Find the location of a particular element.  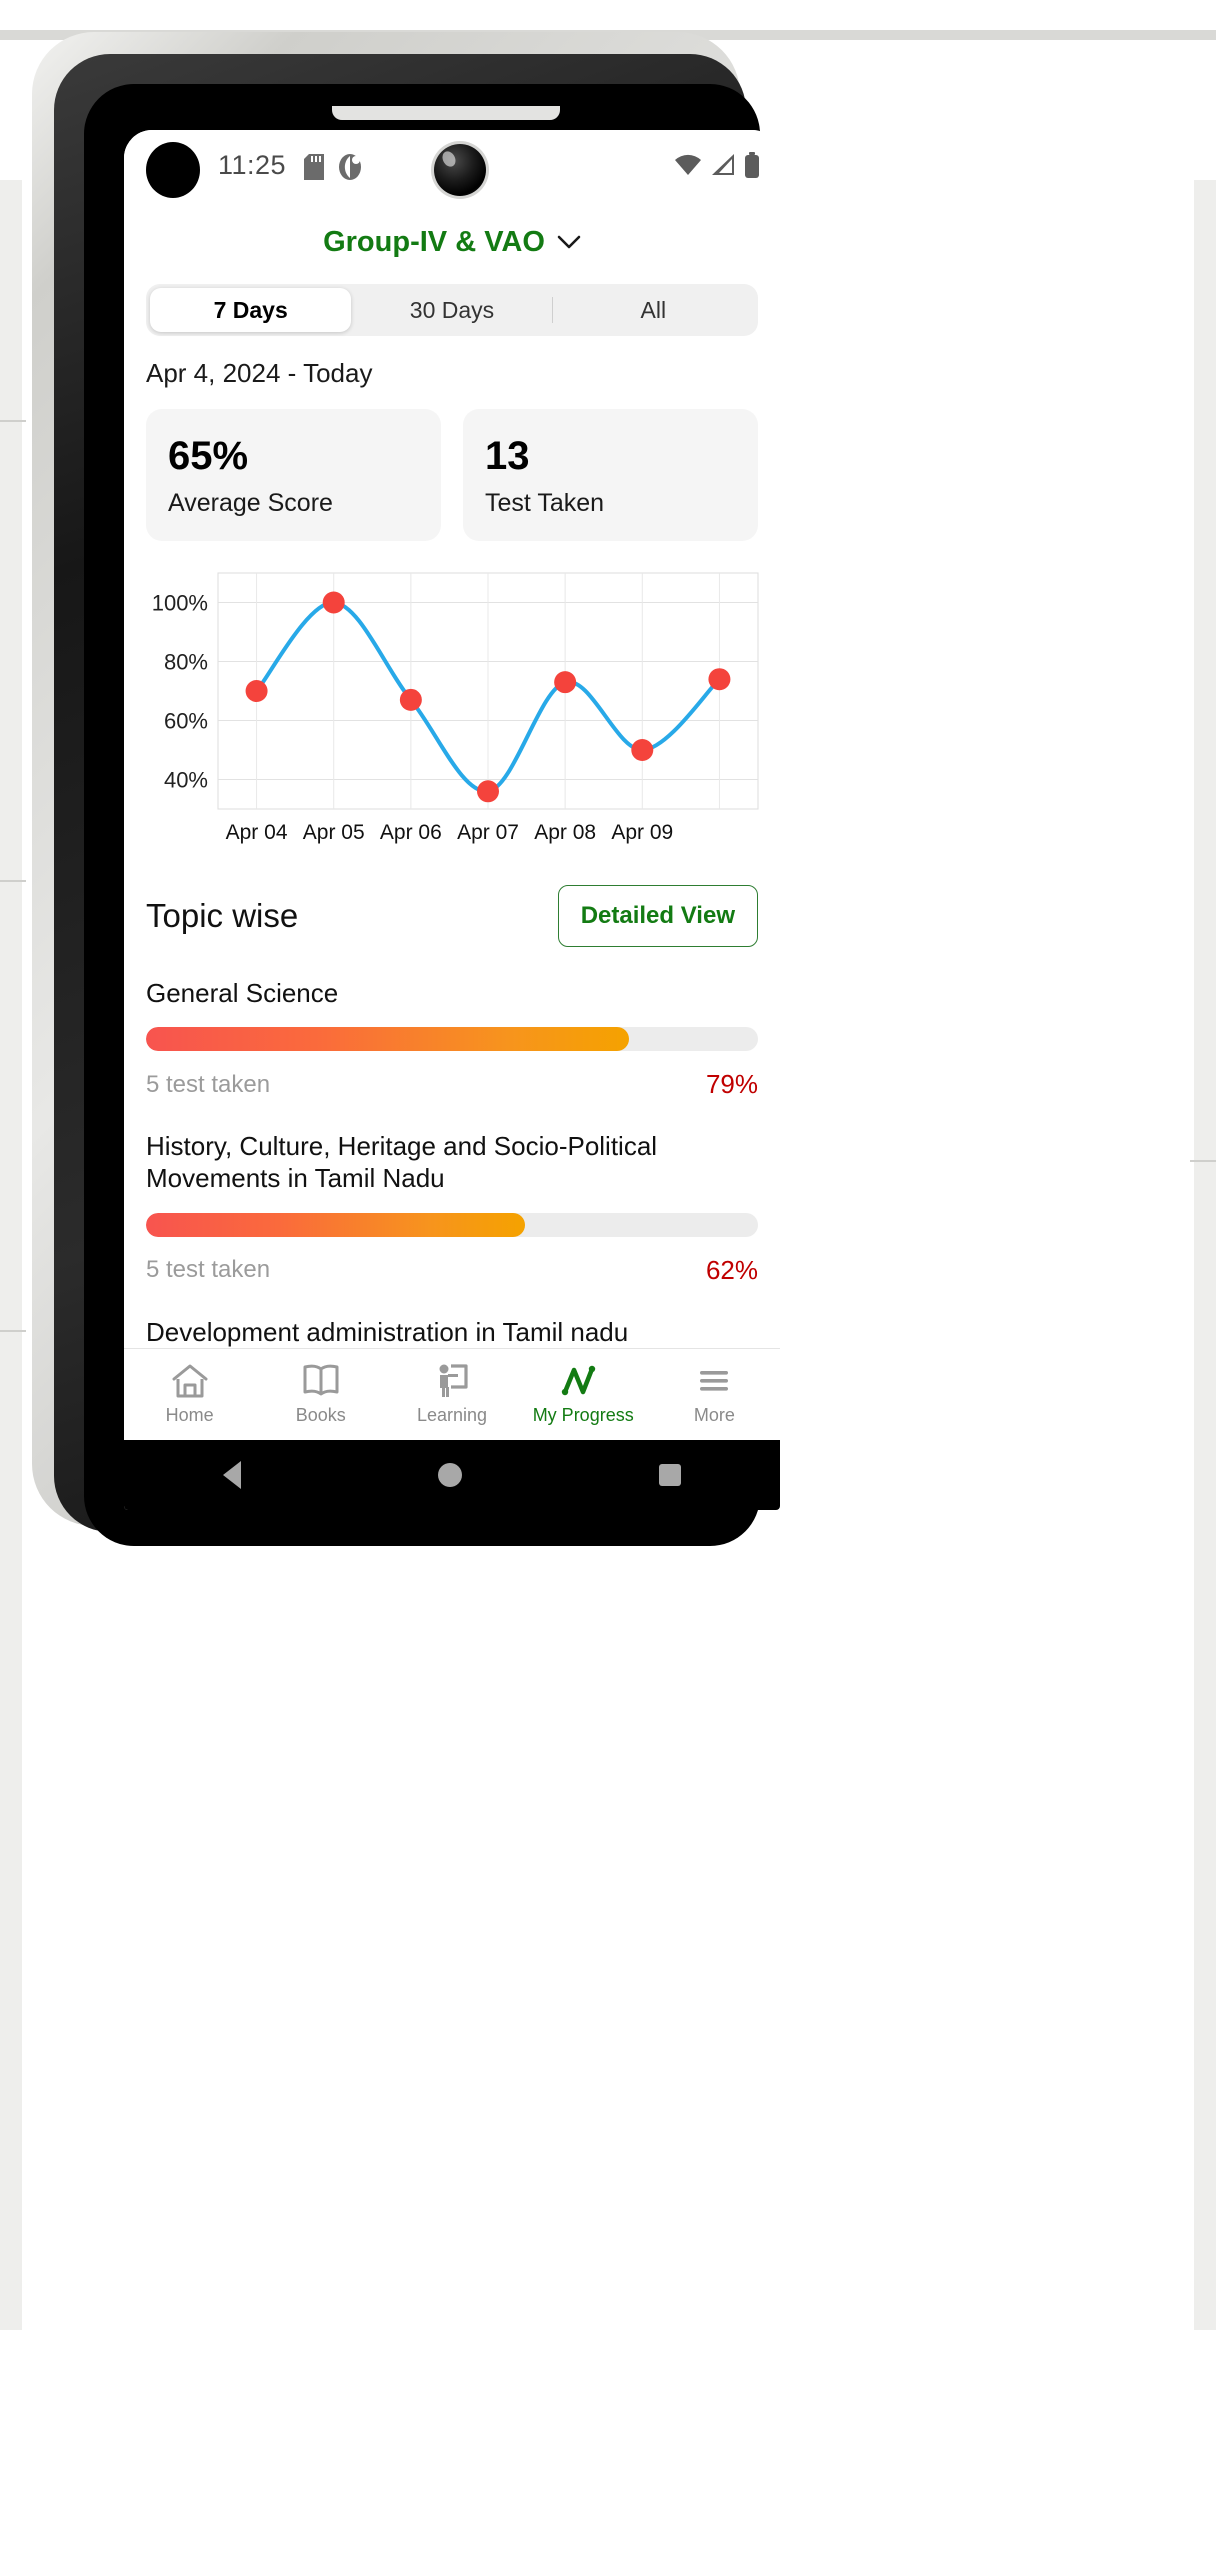

back-button is located at coordinates (231, 1475).